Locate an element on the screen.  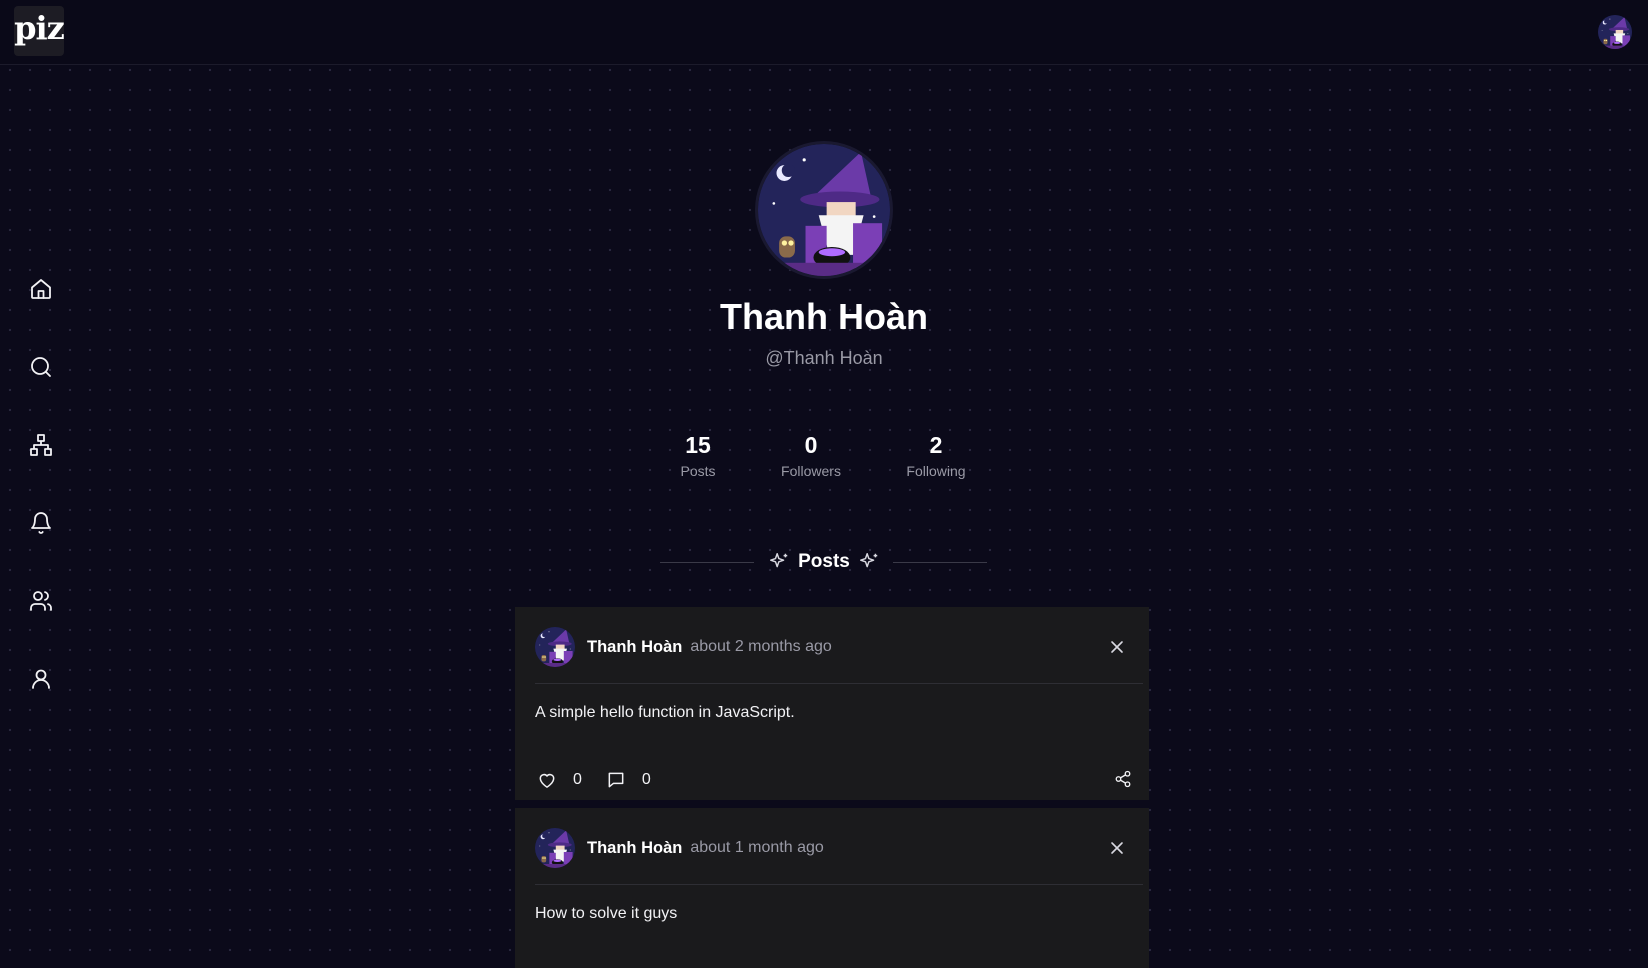
network-icon is located at coordinates (41, 445).